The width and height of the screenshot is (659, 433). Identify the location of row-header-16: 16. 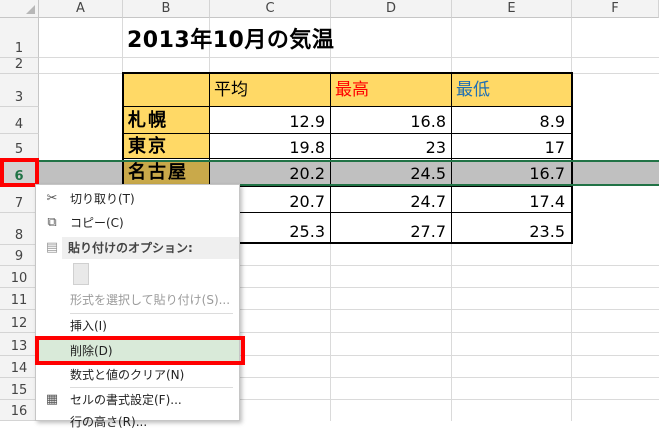
(19, 410).